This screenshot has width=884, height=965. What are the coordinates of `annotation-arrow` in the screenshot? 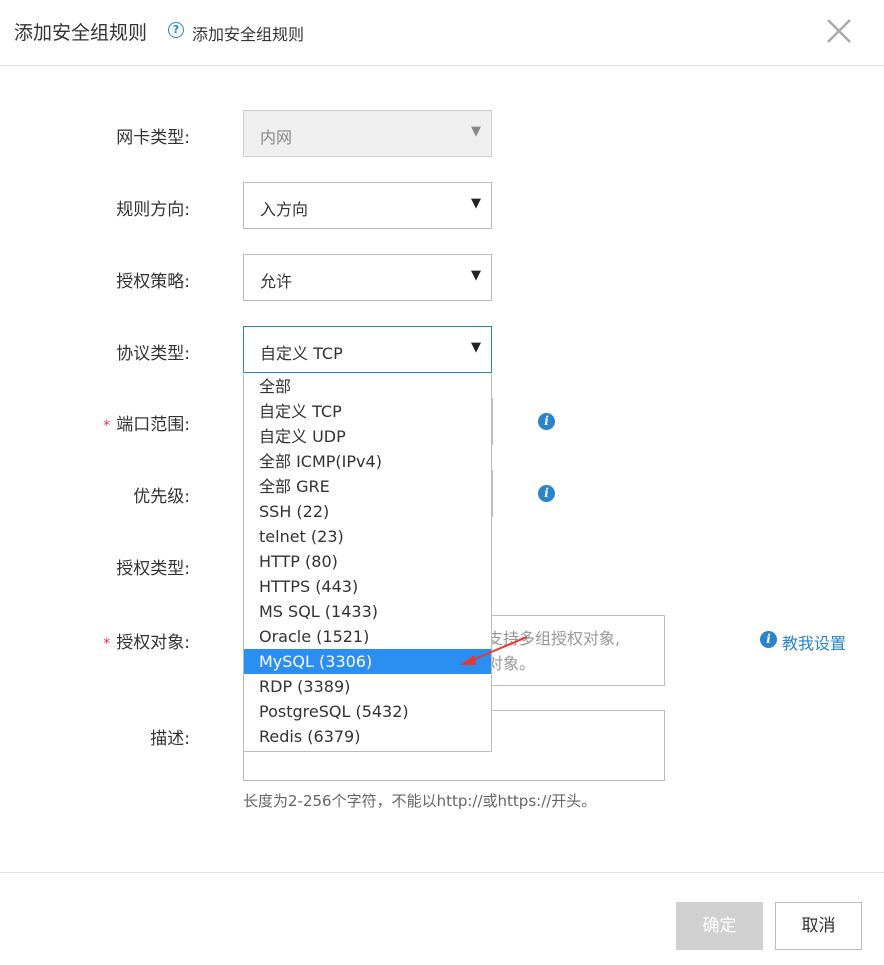 It's located at (494, 650).